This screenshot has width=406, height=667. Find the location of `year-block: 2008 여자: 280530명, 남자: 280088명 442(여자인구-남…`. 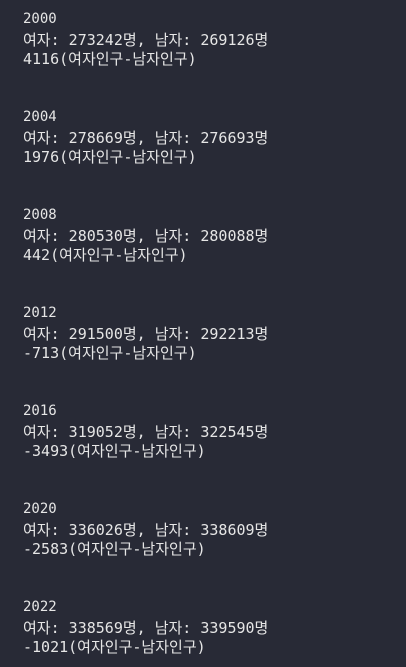

year-block: 2008 여자: 280530명, 남자: 280088명 442(여자인구-남… is located at coordinates (208, 235).